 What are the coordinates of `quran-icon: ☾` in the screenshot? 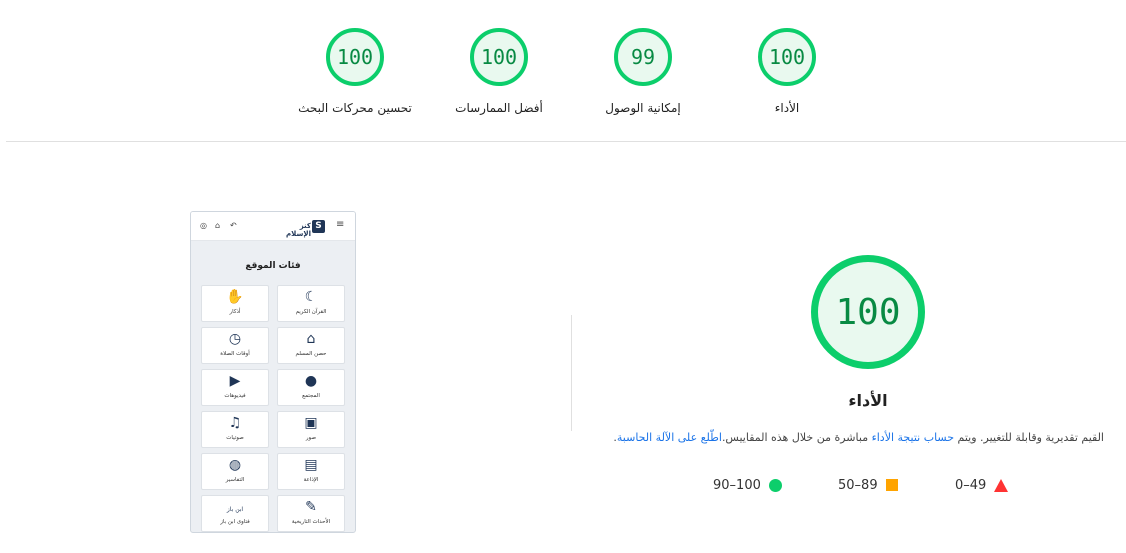 It's located at (311, 297).